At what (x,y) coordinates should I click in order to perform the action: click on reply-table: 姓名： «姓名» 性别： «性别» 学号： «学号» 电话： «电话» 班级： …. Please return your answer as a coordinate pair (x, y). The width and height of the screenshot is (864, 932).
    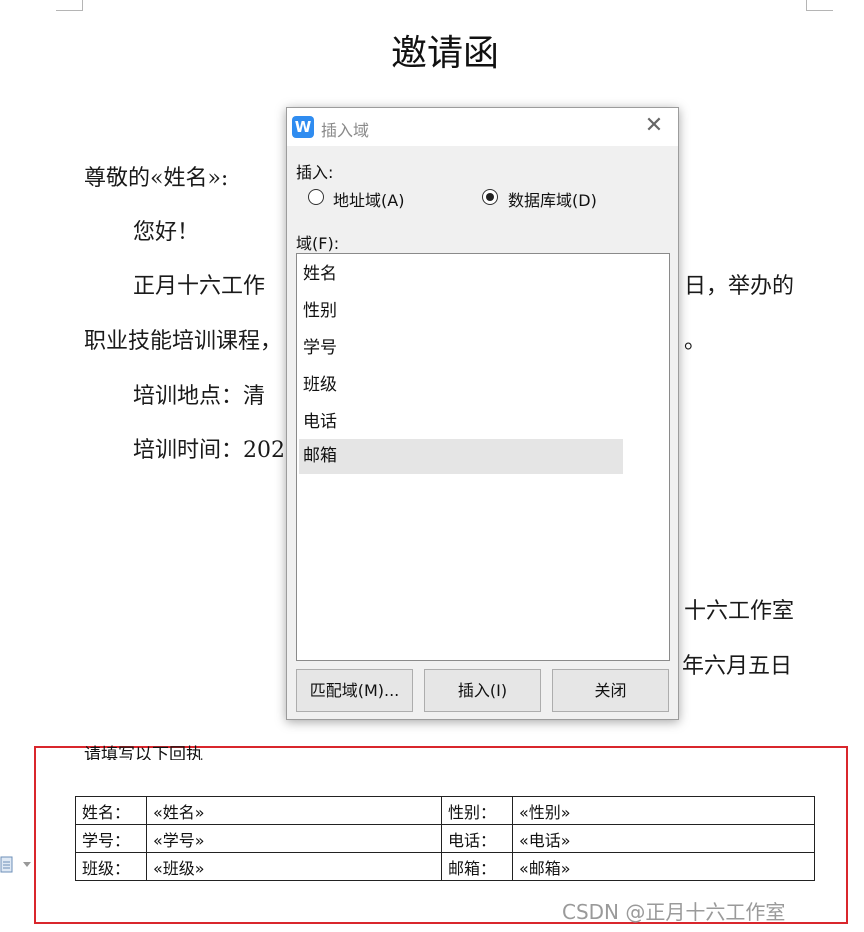
    Looking at the image, I should click on (445, 838).